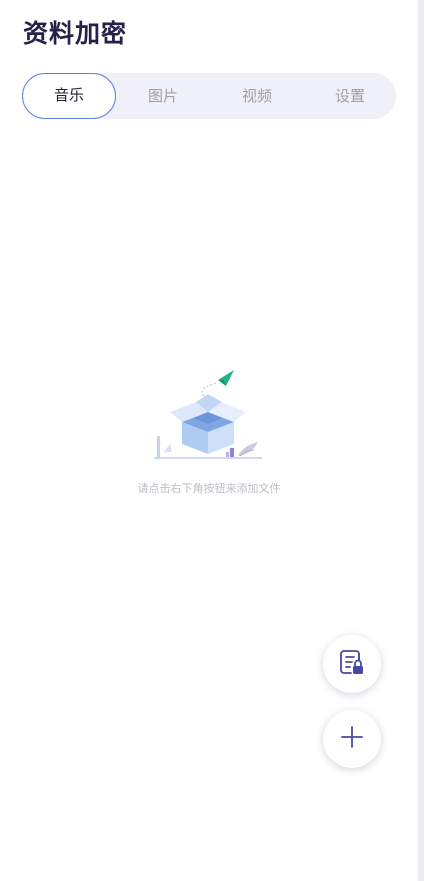 The width and height of the screenshot is (424, 881). I want to click on tab-images-label: 图片, so click(162, 96).